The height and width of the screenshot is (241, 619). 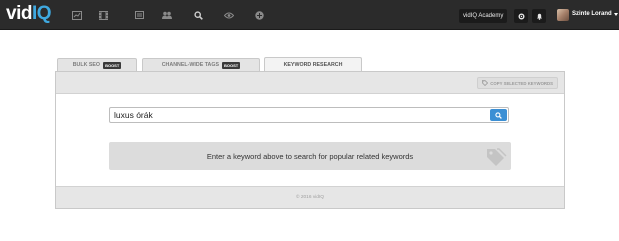 What do you see at coordinates (485, 83) in the screenshot?
I see `tag-icon` at bounding box center [485, 83].